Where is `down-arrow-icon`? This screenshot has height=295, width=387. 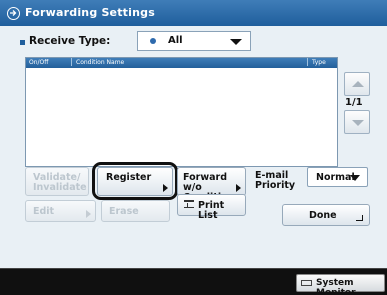
down-arrow-icon is located at coordinates (358, 123).